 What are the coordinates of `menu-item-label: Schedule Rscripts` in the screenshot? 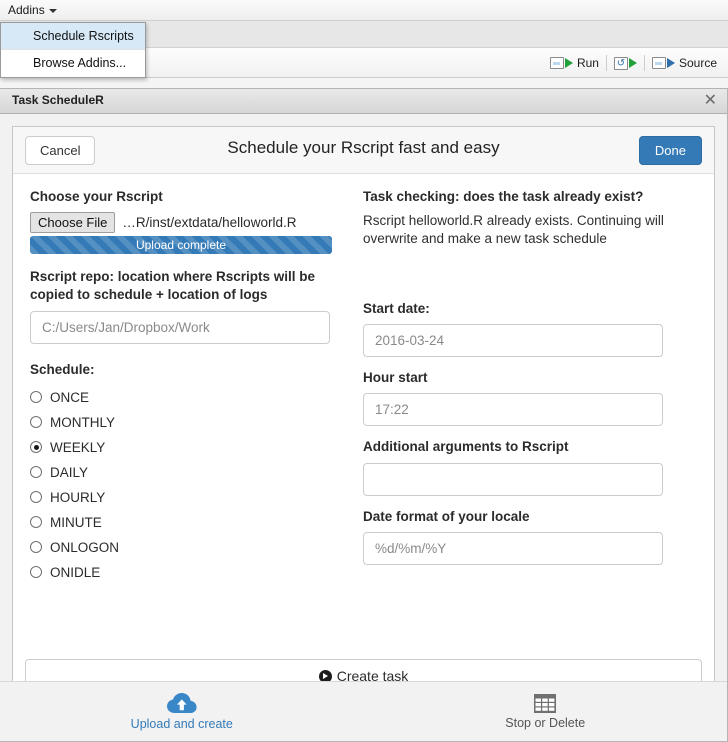 It's located at (83, 36).